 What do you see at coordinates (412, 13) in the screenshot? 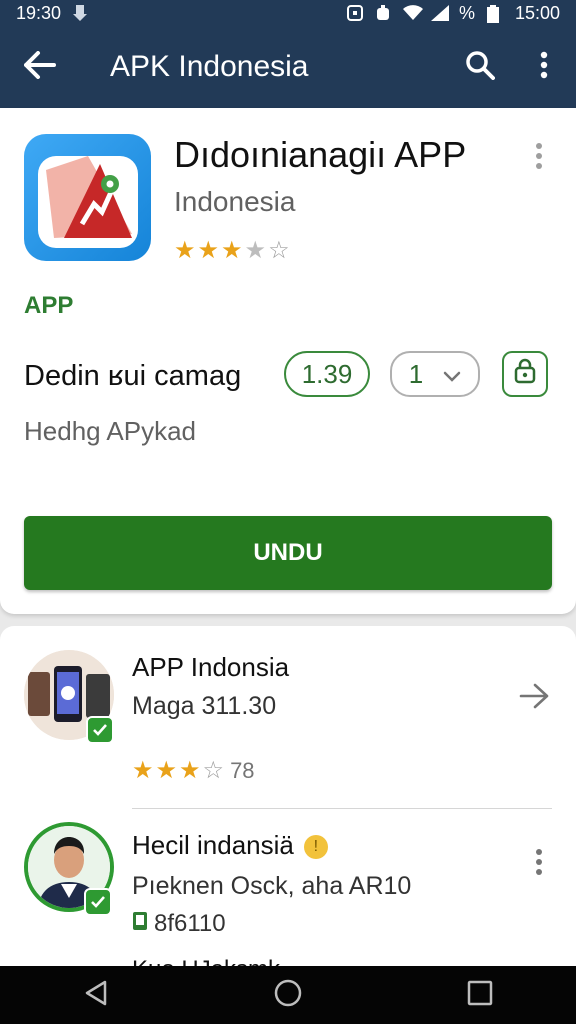
I see `wifi-icon` at bounding box center [412, 13].